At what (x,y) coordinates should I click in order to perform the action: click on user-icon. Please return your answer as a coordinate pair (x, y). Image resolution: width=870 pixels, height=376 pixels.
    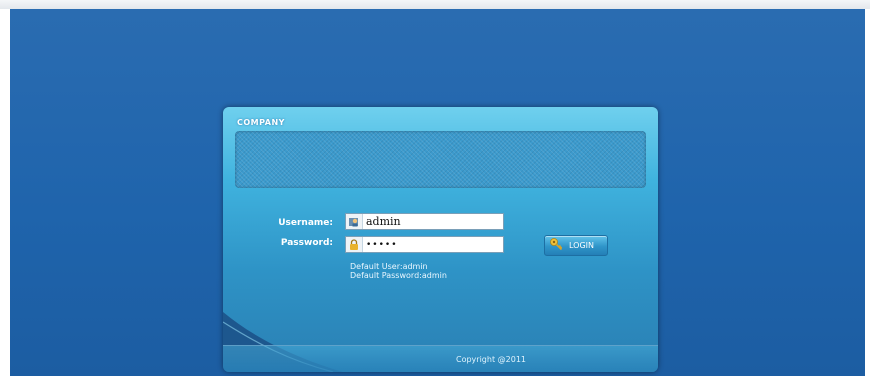
    Looking at the image, I should click on (354, 221).